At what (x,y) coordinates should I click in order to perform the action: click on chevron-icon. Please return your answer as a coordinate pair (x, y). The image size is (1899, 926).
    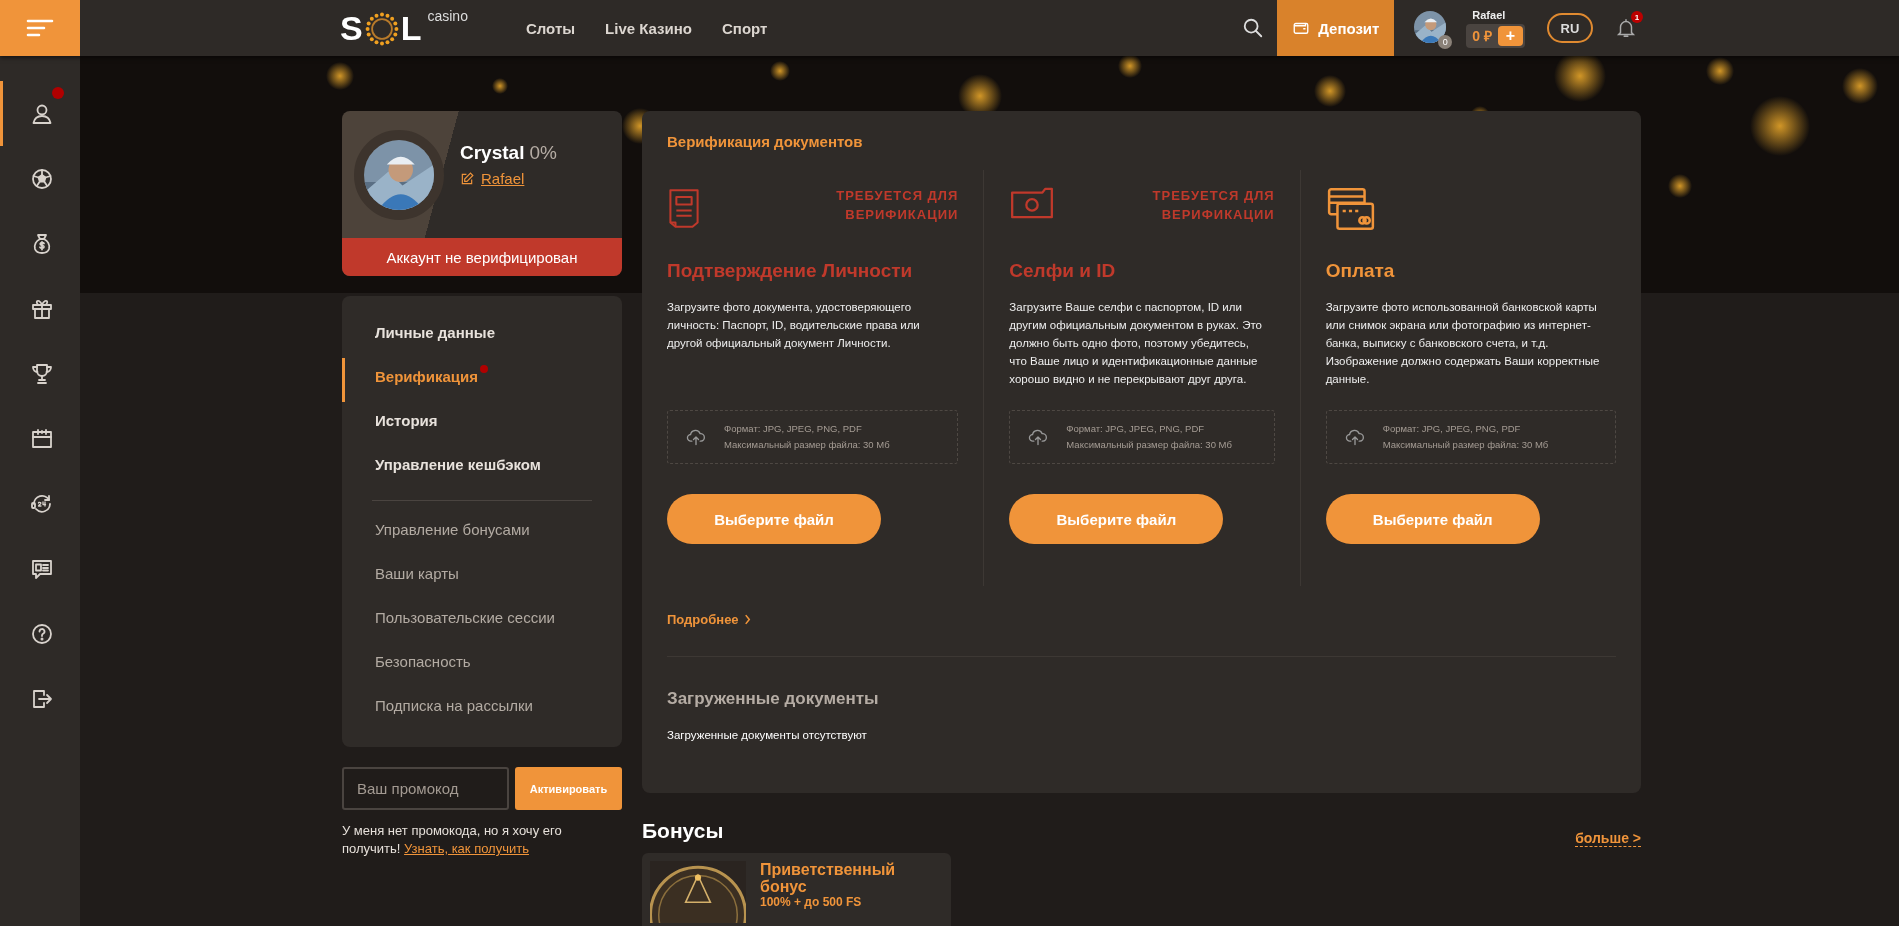
    Looking at the image, I should click on (747, 619).